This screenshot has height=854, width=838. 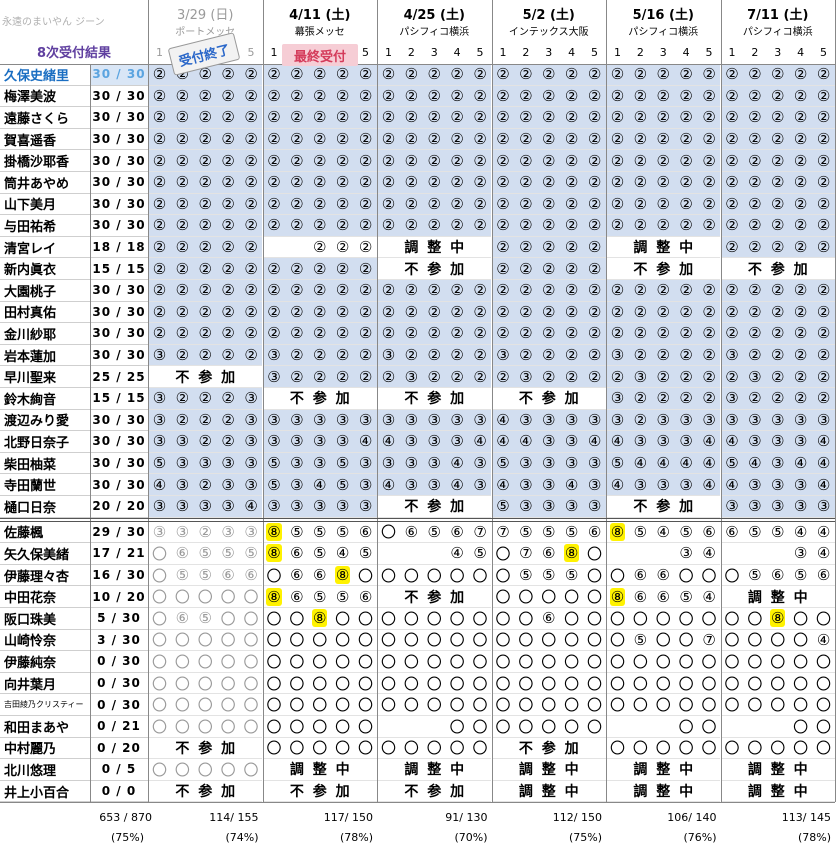 I want to click on member-name: 久保史緒里, so click(x=45, y=75).